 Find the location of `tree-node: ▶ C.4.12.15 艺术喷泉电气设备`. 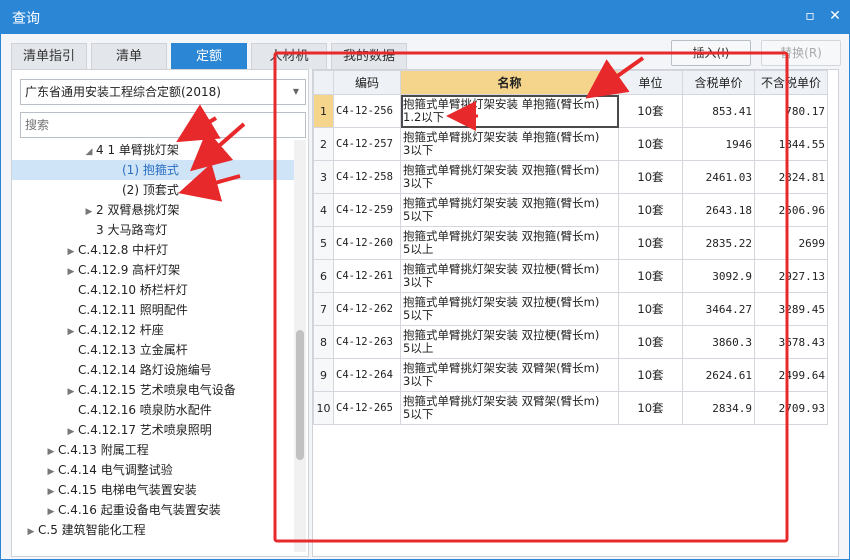

tree-node: ▶ C.4.12.15 艺术喷泉电气设备 is located at coordinates (153, 390).